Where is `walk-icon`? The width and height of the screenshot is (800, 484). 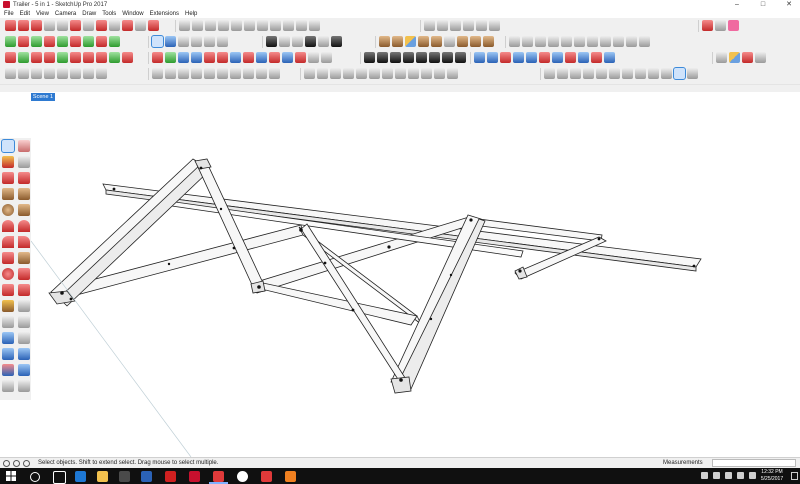
walk-icon is located at coordinates (8, 386).